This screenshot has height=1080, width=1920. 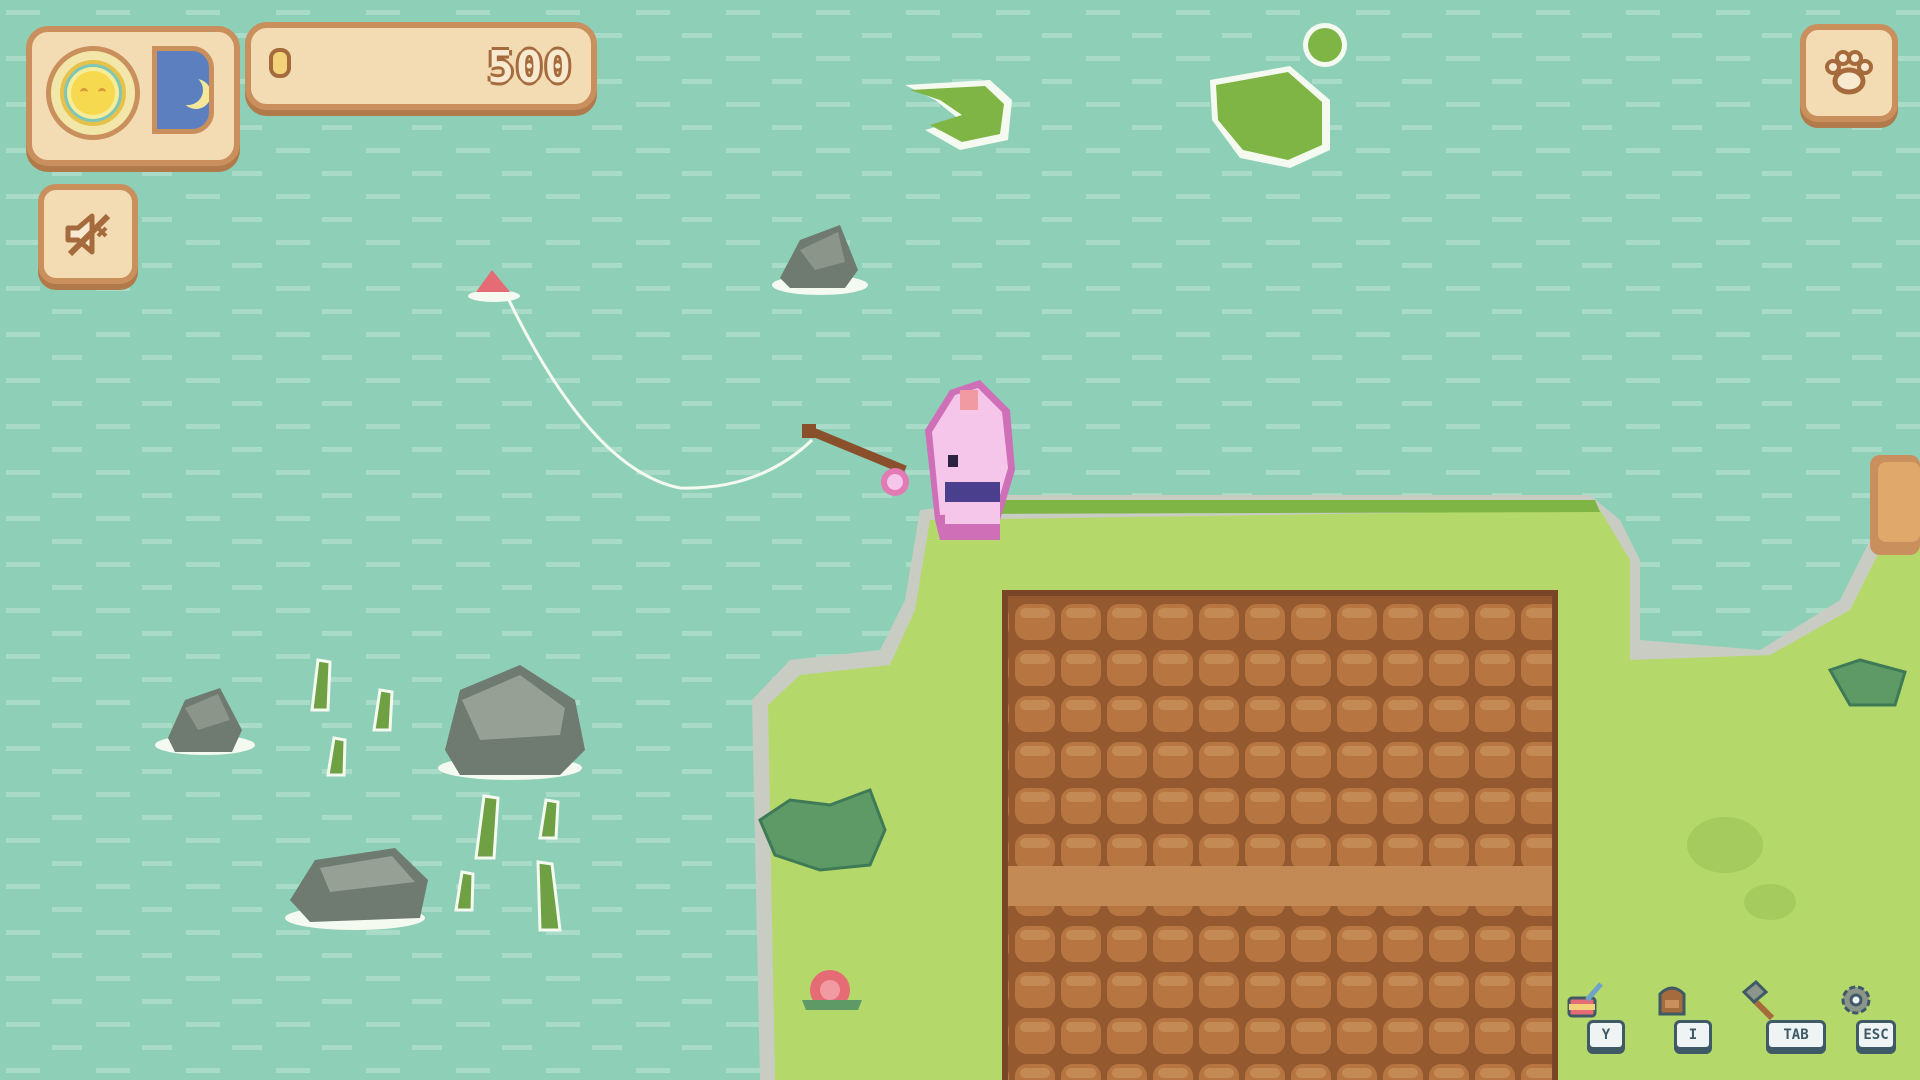 What do you see at coordinates (1280, 835) in the screenshot?
I see `farm-plot` at bounding box center [1280, 835].